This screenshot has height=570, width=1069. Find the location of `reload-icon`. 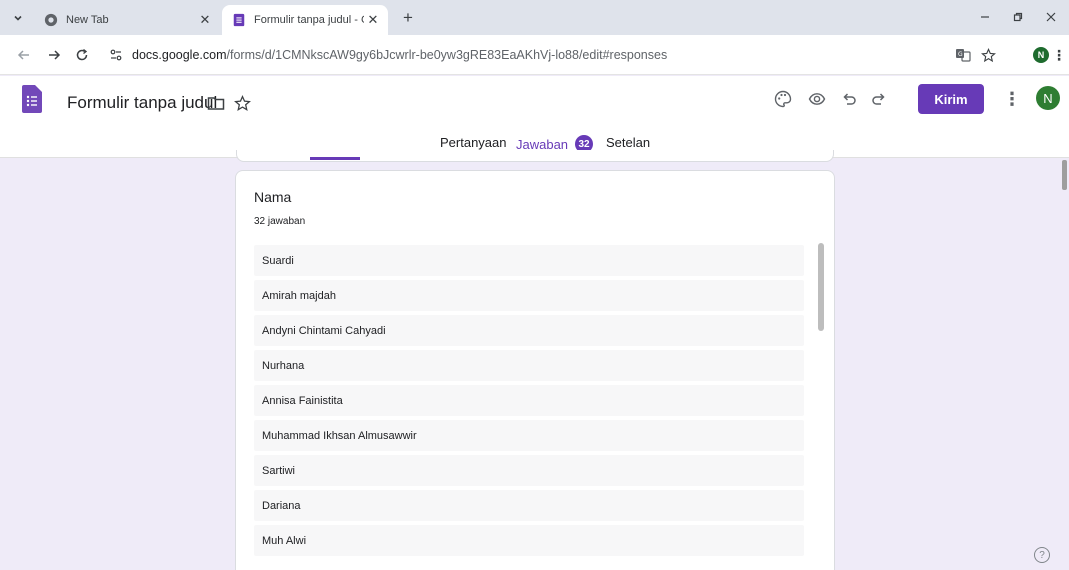

reload-icon is located at coordinates (82, 54).